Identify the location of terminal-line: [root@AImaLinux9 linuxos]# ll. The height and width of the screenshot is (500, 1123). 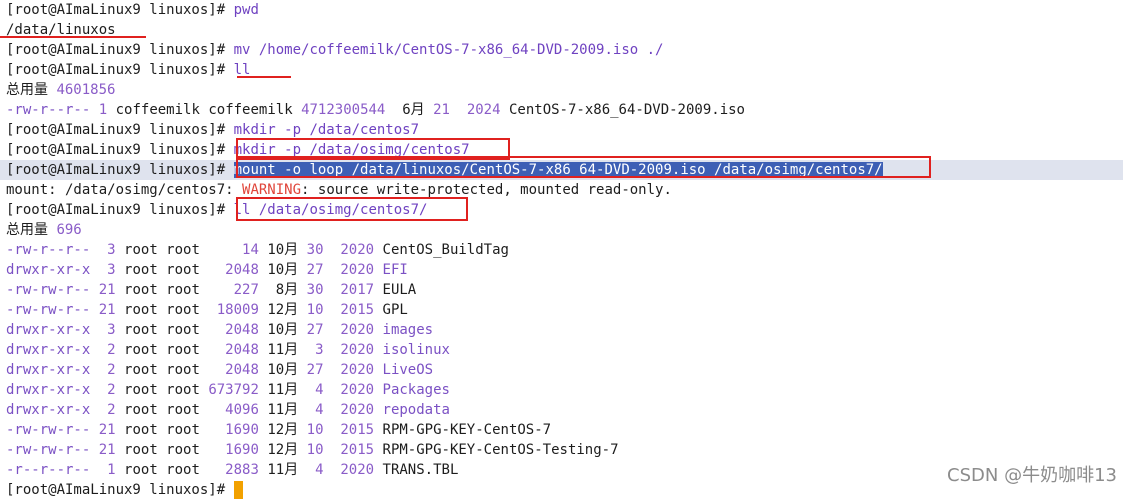
(561, 70).